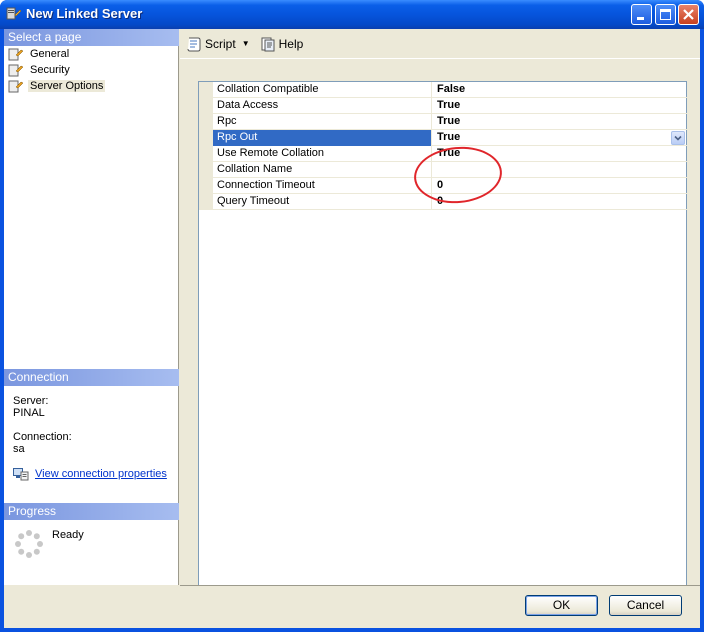 The height and width of the screenshot is (632, 704). What do you see at coordinates (561, 605) in the screenshot?
I see `ok-button: OK` at bounding box center [561, 605].